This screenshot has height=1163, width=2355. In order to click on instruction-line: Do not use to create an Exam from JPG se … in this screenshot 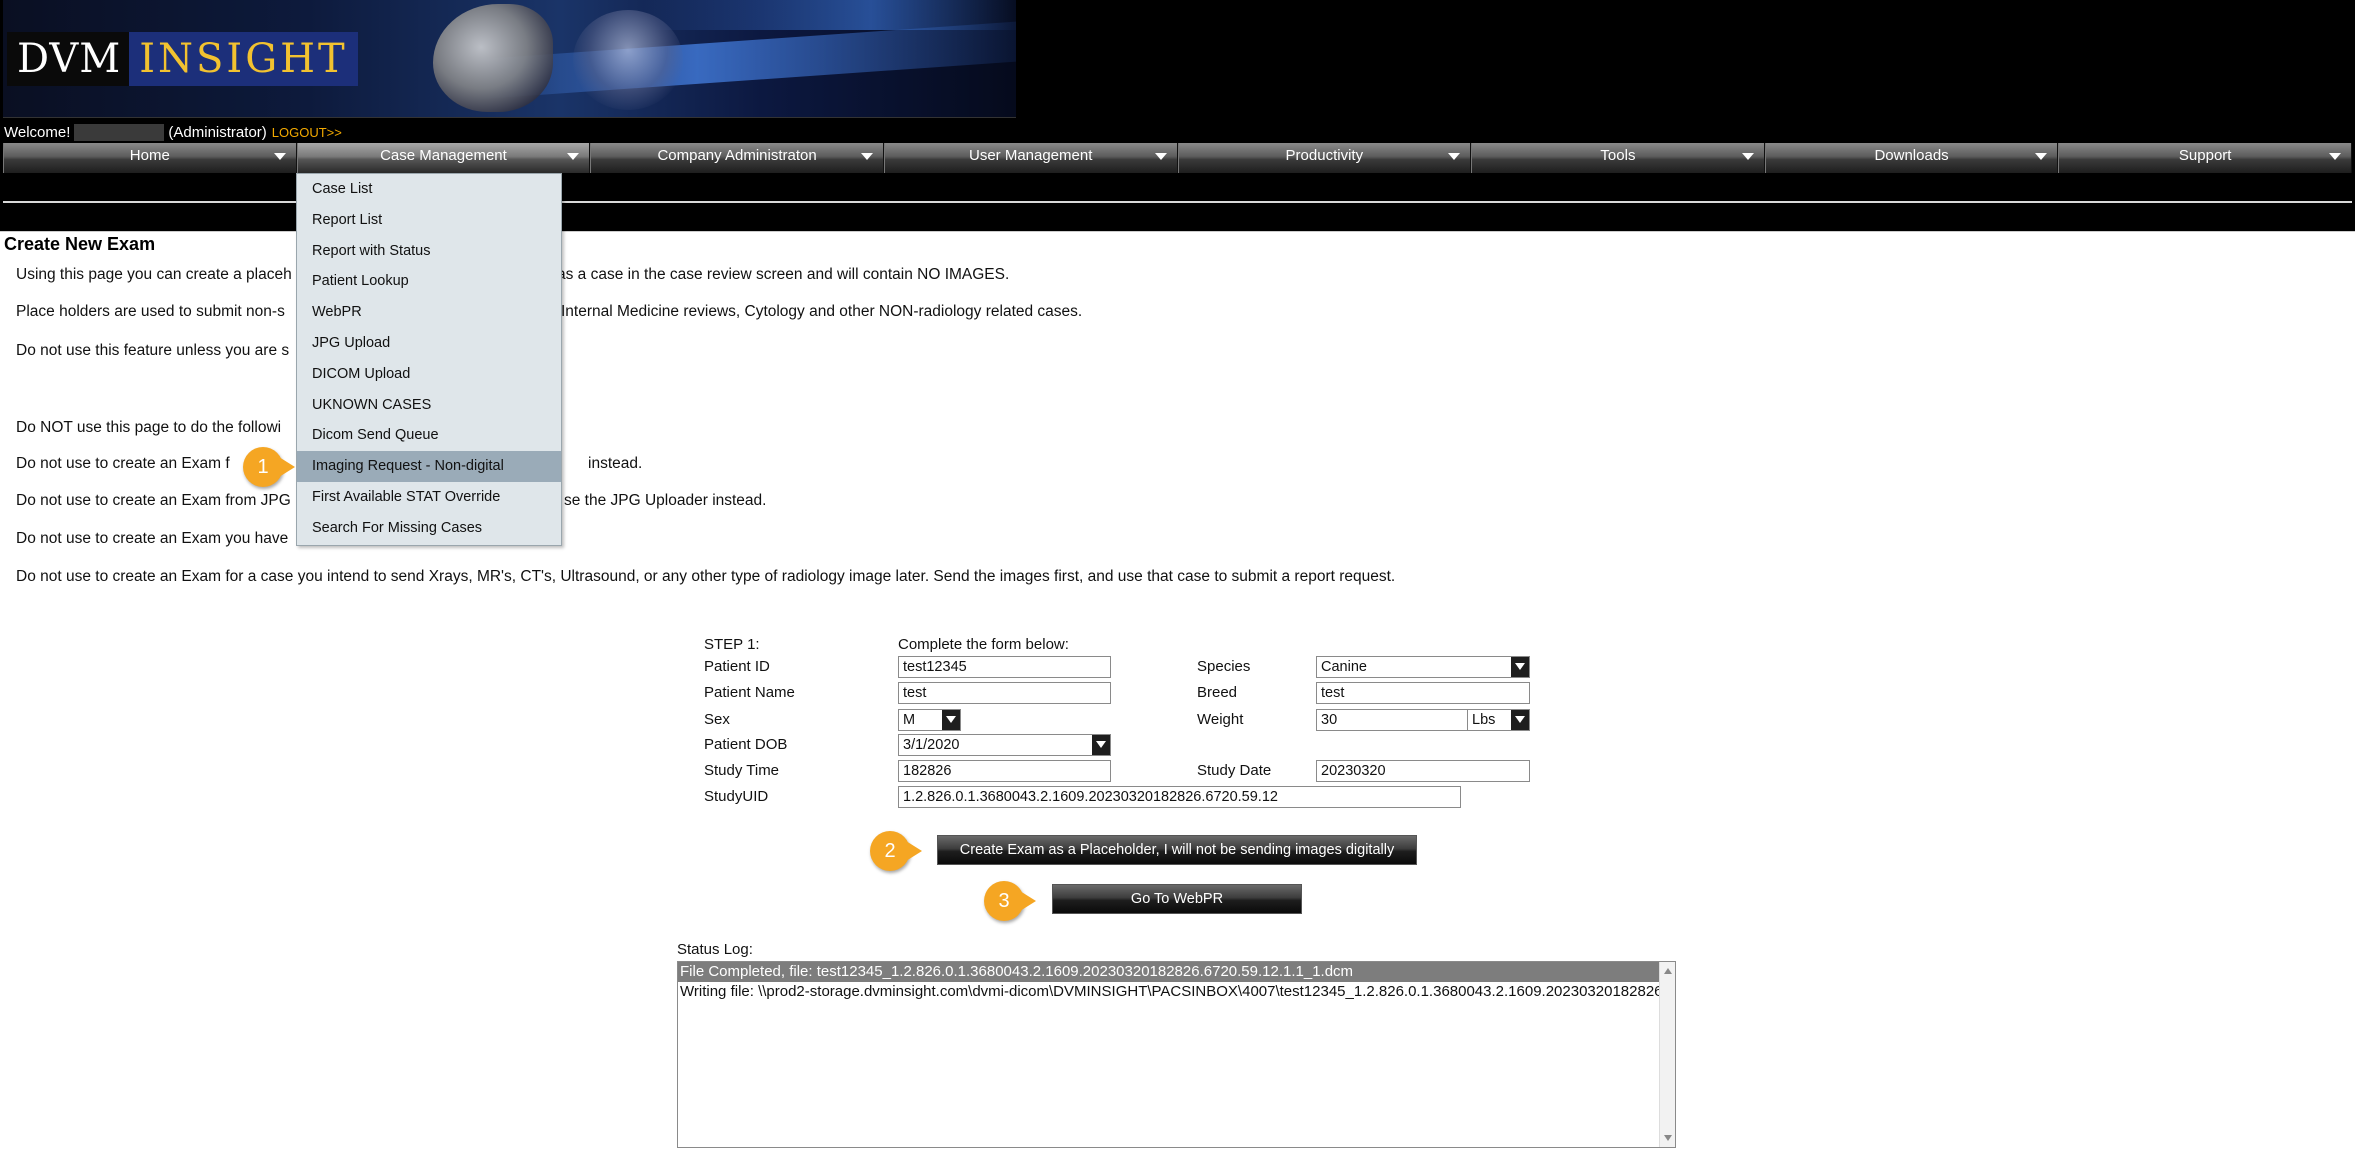, I will do `click(391, 501)`.